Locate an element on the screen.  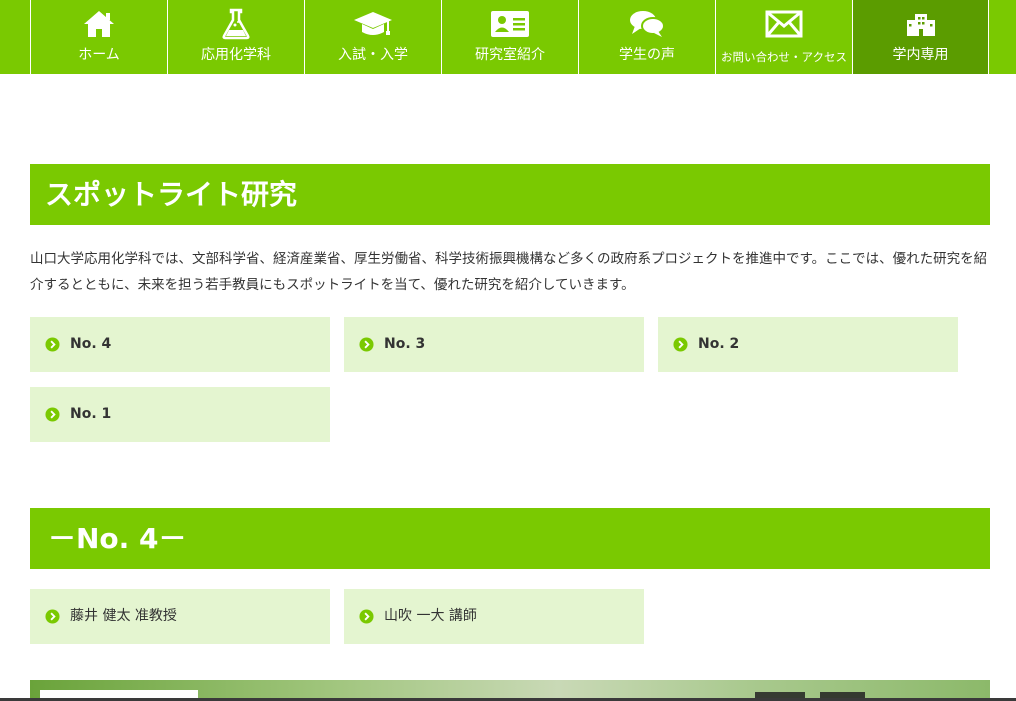
nav-item-student-voices: 学生の声 is located at coordinates (646, 37).